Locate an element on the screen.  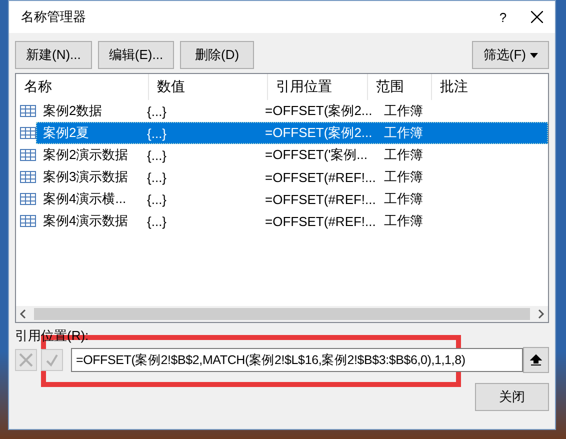
column-header: 范围 is located at coordinates (400, 87).